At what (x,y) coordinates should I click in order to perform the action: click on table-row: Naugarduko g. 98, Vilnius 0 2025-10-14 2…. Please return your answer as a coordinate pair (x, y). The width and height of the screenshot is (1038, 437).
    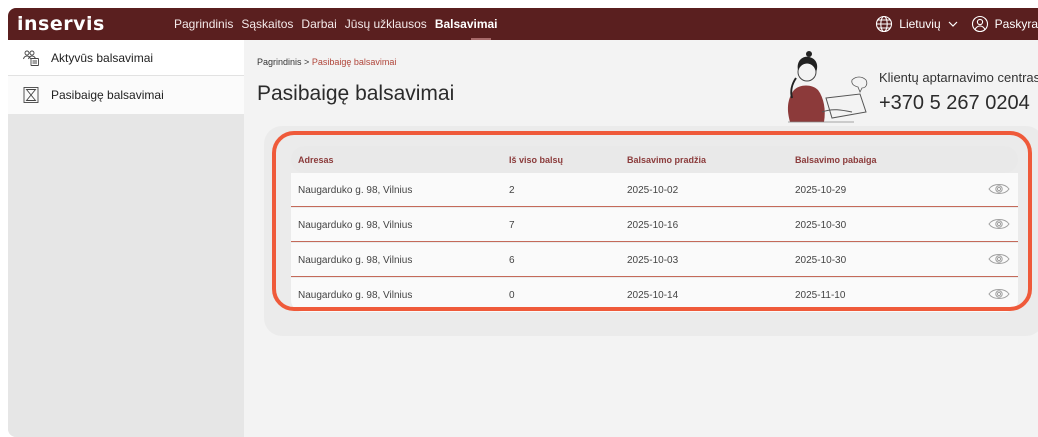
    Looking at the image, I should click on (654, 295).